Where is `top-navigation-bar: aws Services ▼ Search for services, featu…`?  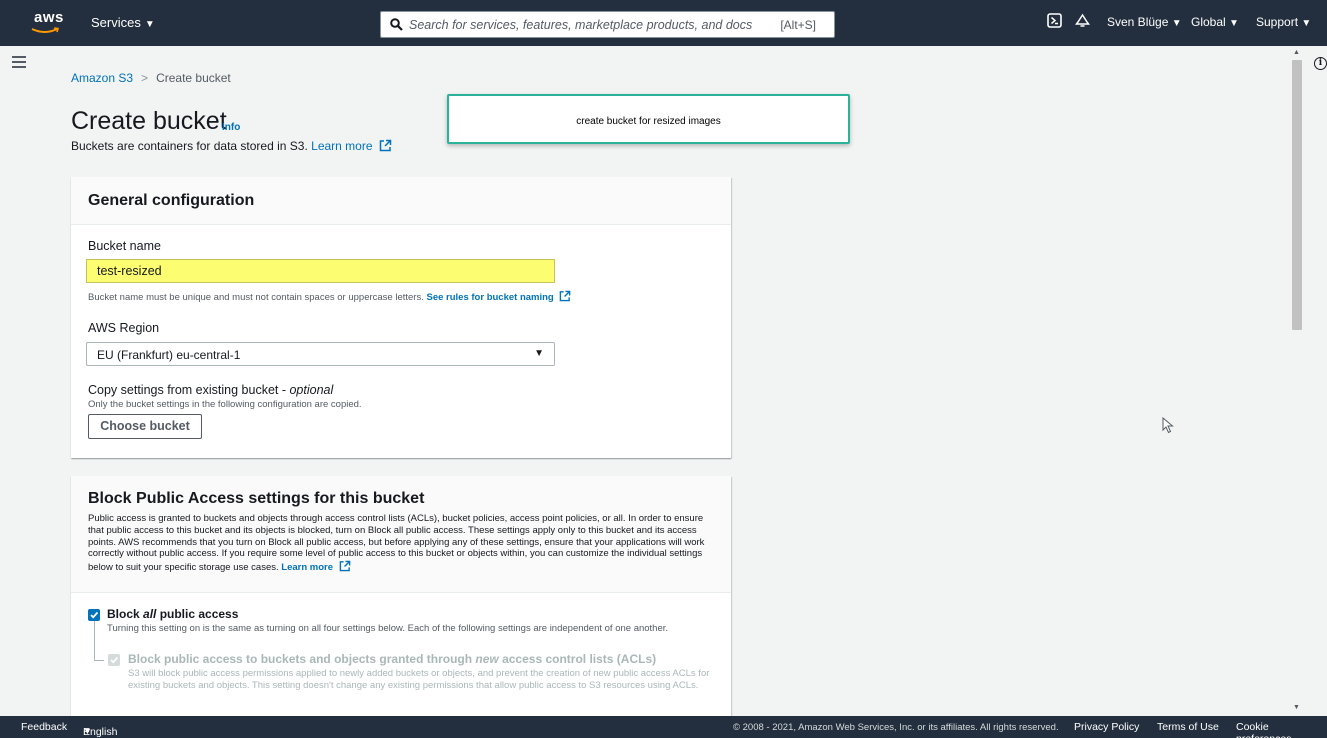 top-navigation-bar: aws Services ▼ Search for services, featu… is located at coordinates (663, 23).